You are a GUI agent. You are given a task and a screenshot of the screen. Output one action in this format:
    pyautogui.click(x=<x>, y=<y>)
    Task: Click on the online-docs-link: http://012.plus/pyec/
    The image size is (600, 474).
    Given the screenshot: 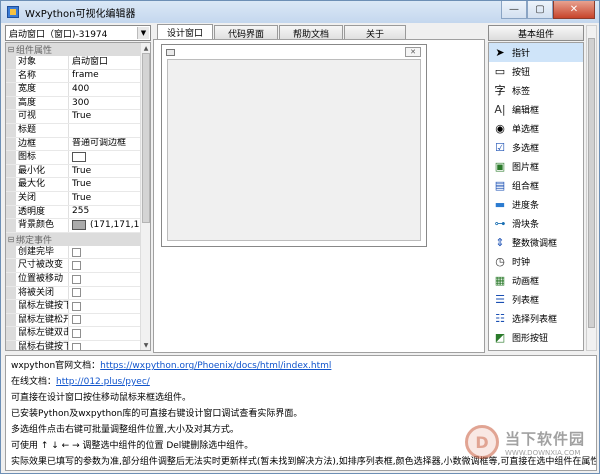 What is the action you would take?
    pyautogui.click(x=103, y=382)
    